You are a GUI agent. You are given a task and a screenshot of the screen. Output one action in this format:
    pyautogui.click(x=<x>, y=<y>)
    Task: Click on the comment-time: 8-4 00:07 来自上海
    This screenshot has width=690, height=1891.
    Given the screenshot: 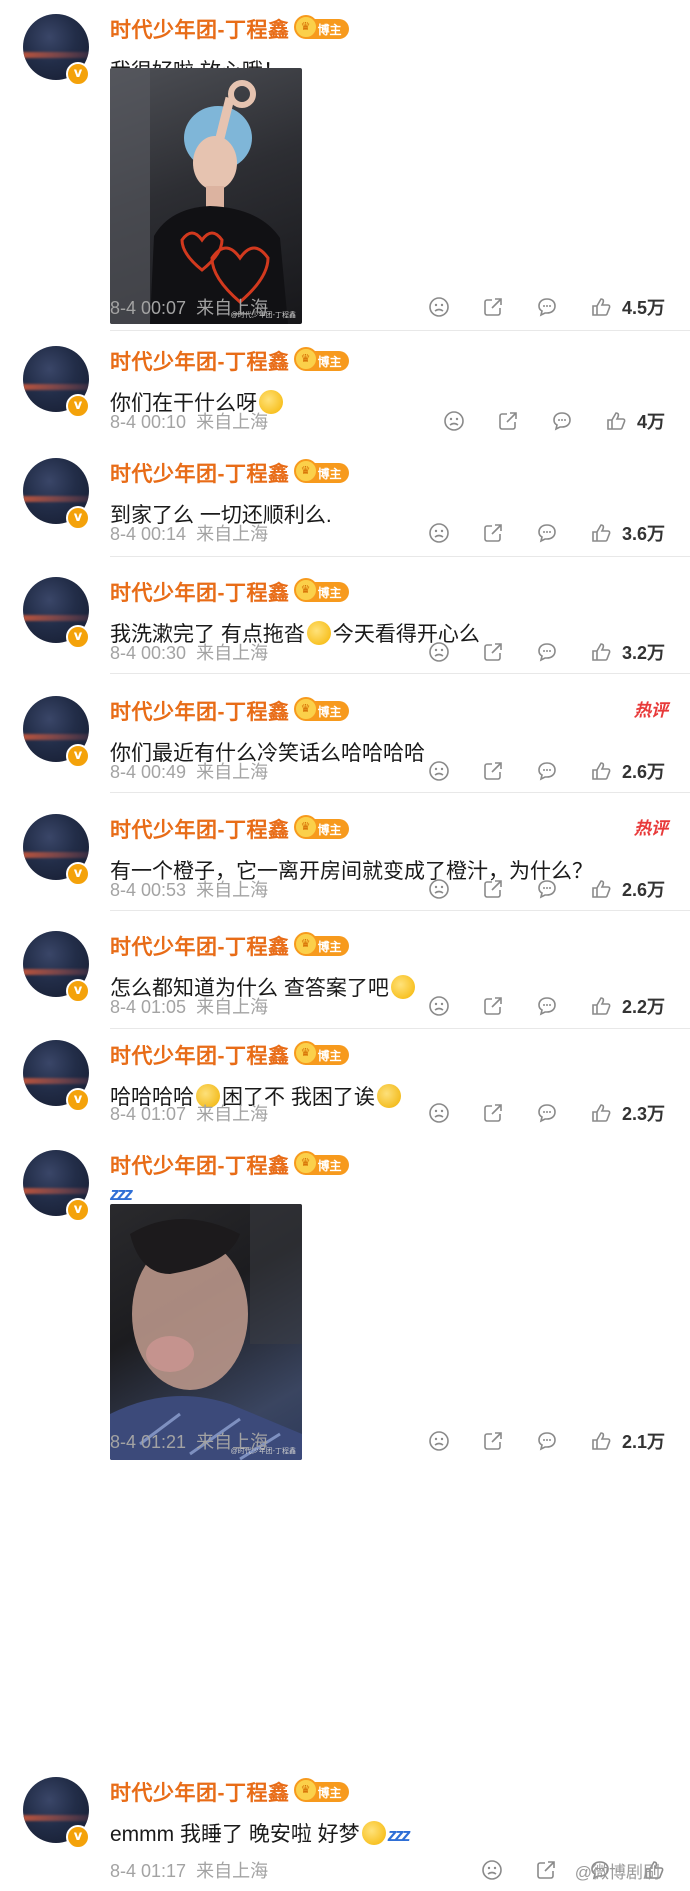 What is the action you would take?
    pyautogui.click(x=189, y=308)
    